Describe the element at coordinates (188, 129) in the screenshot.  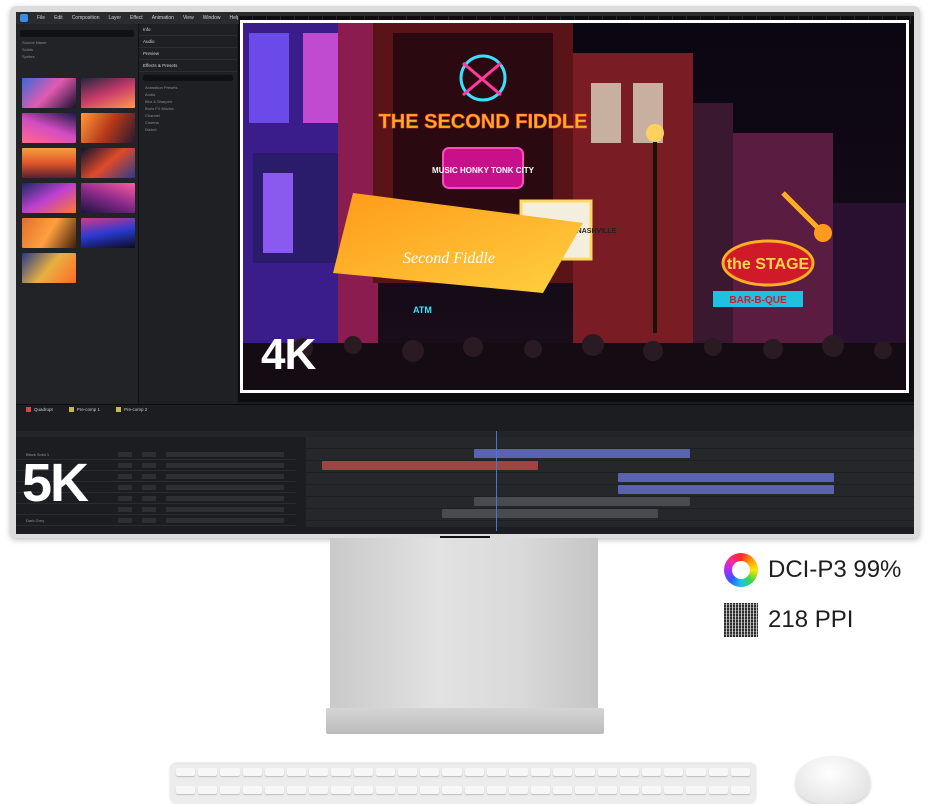
I see `effects-item: Distort` at that location.